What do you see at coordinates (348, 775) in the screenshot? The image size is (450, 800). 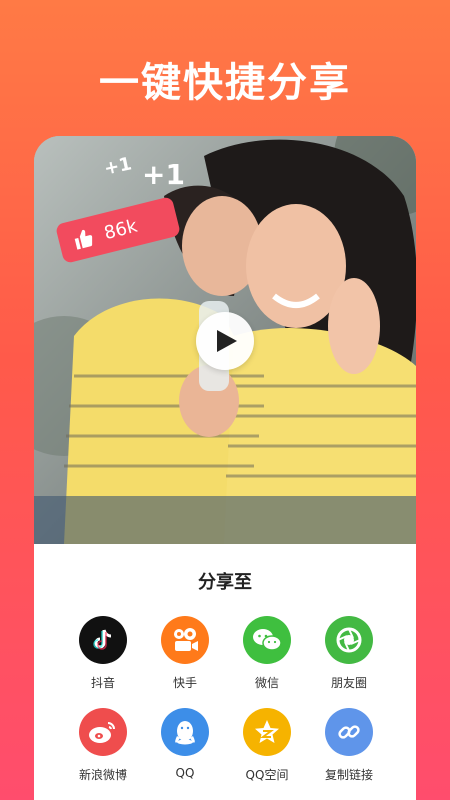 I see `share-label: 复制链接` at bounding box center [348, 775].